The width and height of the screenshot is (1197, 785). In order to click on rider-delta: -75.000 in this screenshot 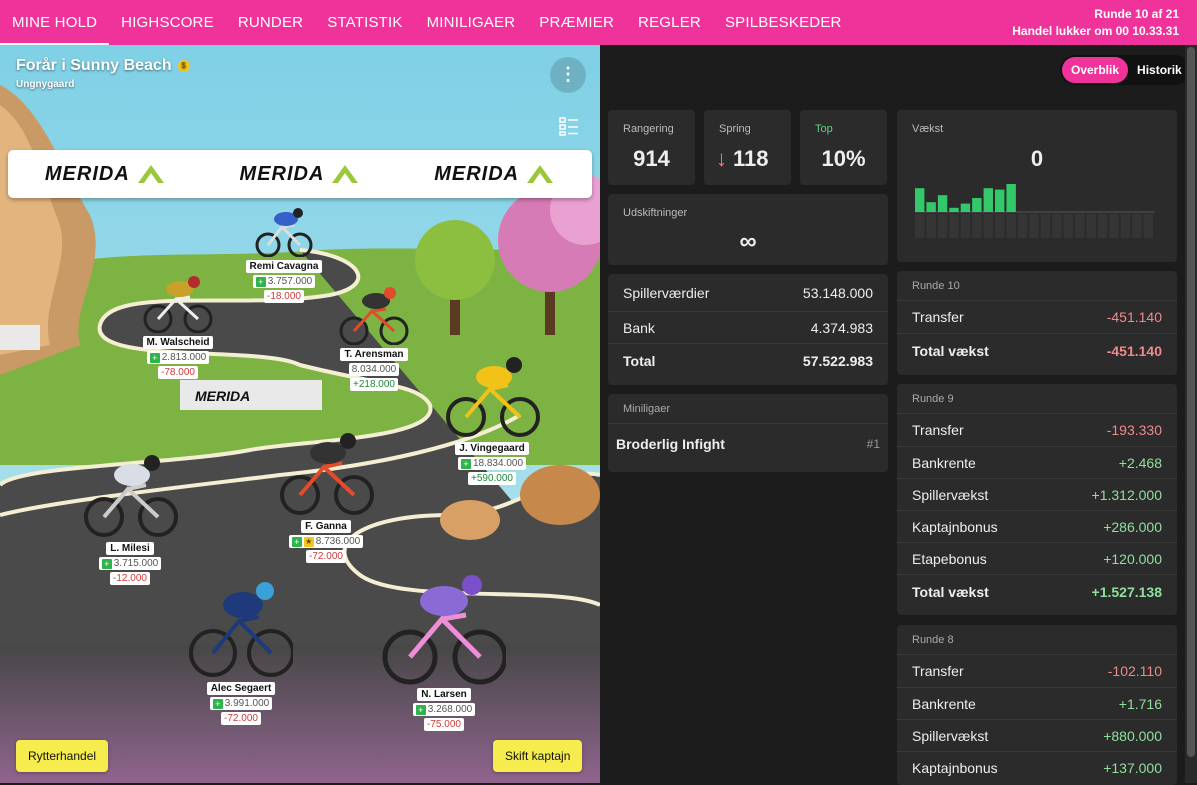, I will do `click(444, 724)`.